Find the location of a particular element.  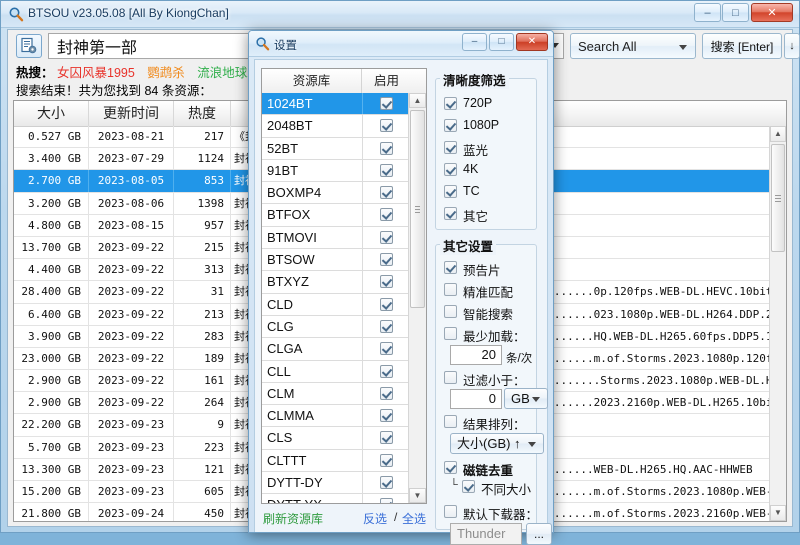

source-name: CLM is located at coordinates (281, 393).